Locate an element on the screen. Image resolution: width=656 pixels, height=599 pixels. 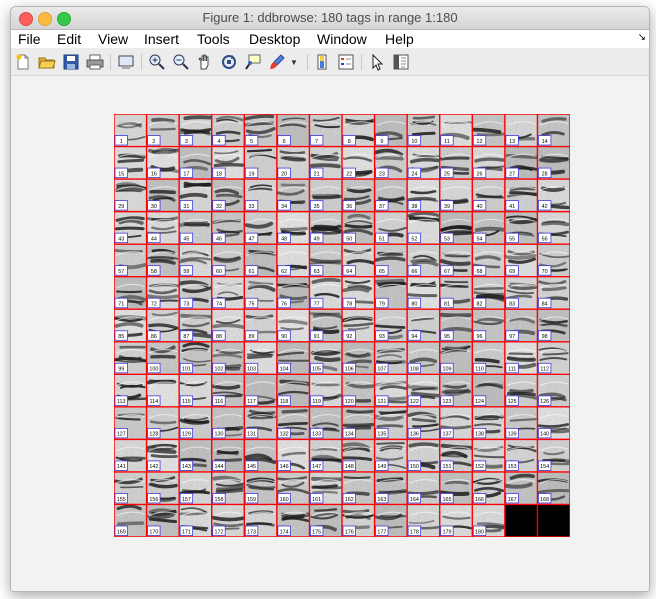
property-inspector-icon is located at coordinates (401, 62).